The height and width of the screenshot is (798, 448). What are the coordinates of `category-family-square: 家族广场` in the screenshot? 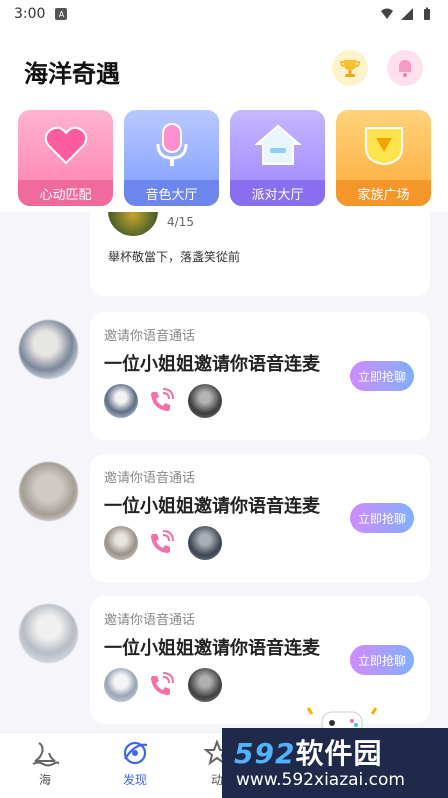 It's located at (383, 158).